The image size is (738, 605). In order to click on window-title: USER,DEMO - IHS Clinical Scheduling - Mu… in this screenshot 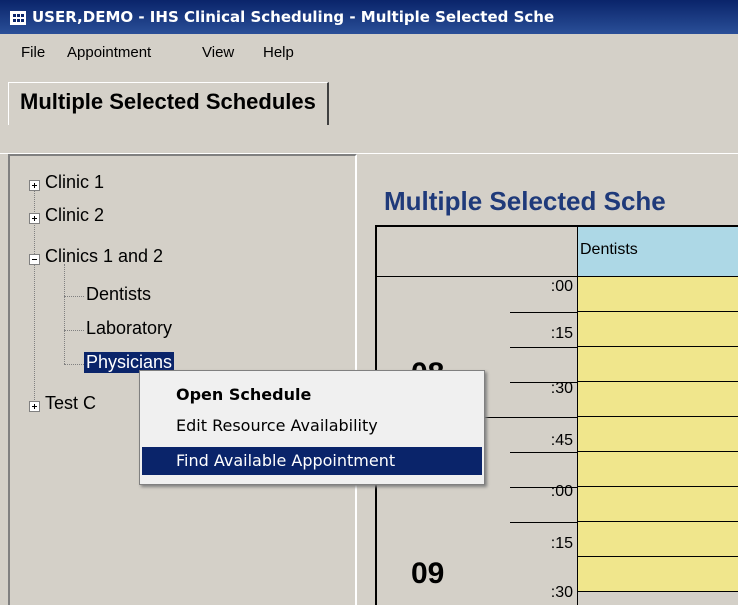, I will do `click(293, 17)`.